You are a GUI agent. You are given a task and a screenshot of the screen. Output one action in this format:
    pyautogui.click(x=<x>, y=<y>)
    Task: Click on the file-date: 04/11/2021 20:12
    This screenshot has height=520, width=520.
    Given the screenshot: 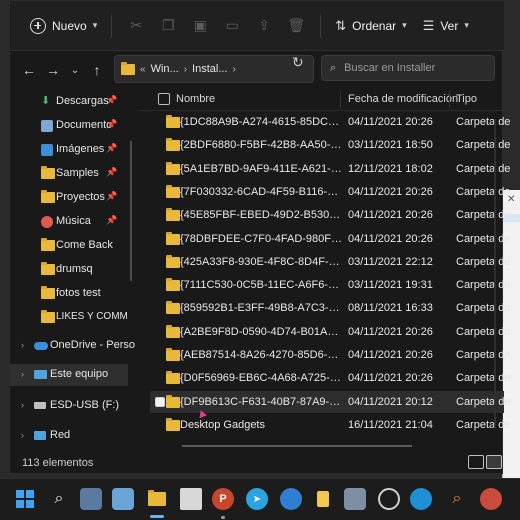 What is the action you would take?
    pyautogui.click(x=390, y=401)
    